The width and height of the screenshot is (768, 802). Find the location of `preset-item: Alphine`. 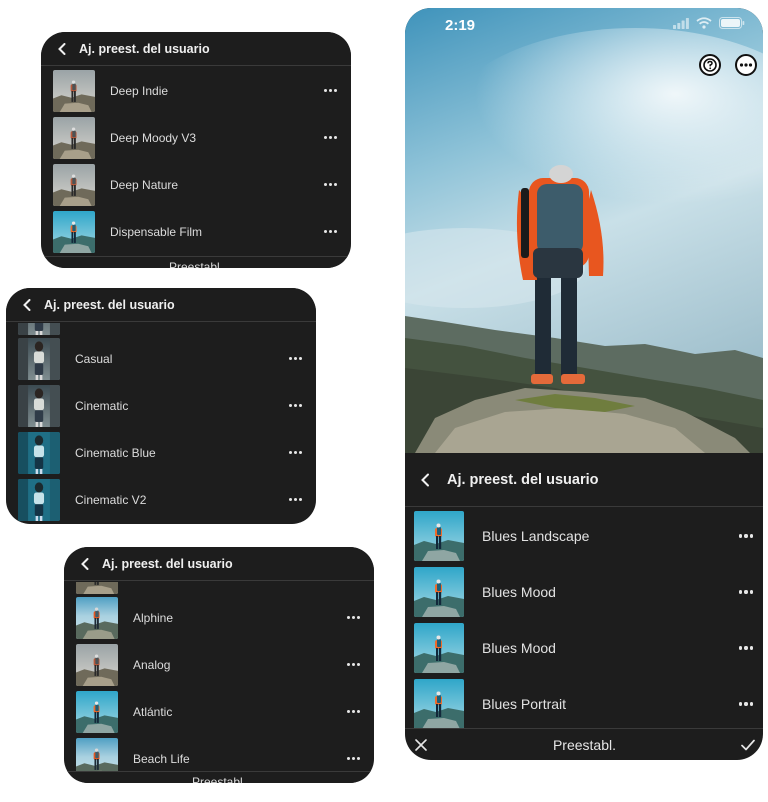

preset-item: Alphine is located at coordinates (219, 617).